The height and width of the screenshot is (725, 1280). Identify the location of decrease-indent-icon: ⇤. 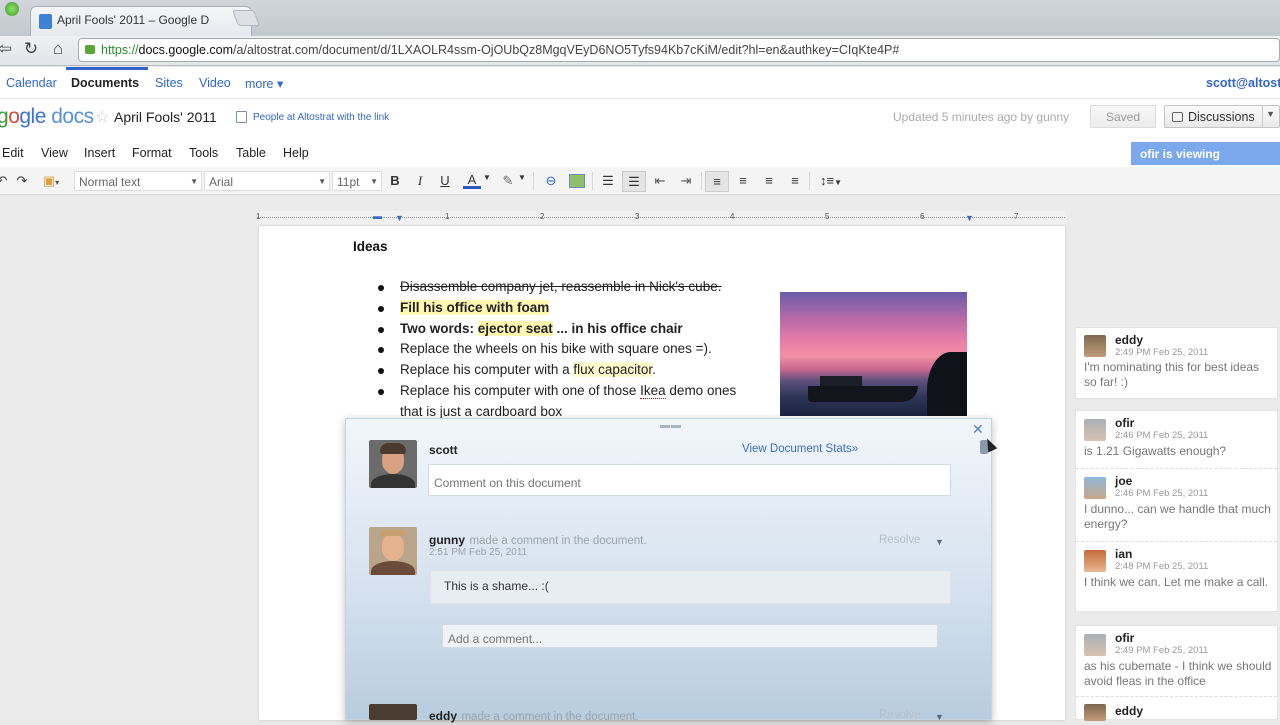
(660, 181).